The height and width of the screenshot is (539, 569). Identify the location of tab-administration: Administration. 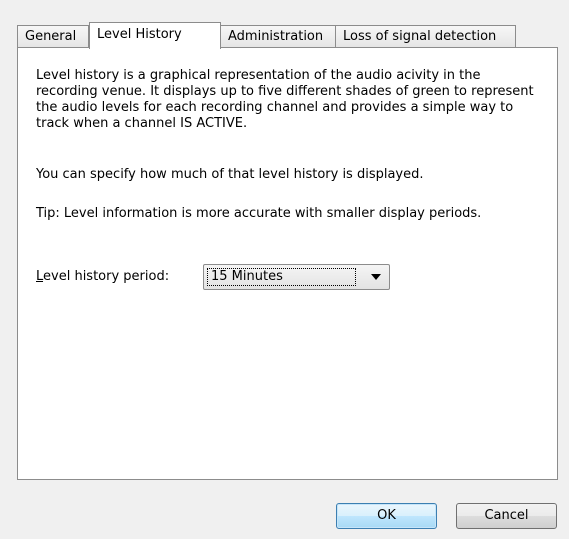
(278, 36).